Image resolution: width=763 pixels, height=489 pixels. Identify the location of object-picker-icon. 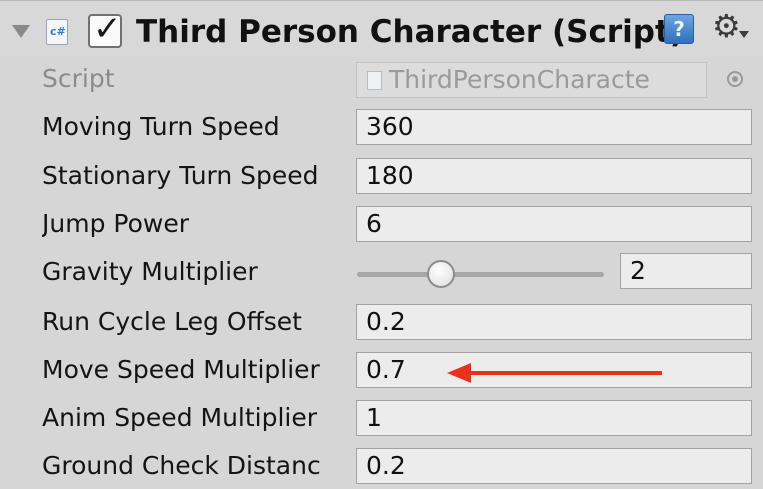
(735, 79).